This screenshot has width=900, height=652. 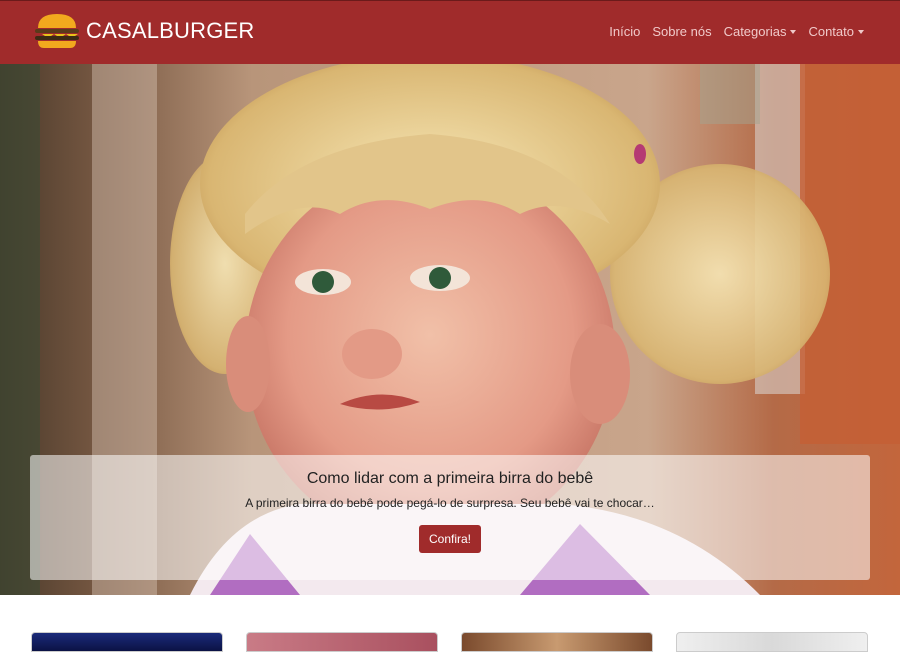 What do you see at coordinates (755, 31) in the screenshot?
I see `nav-link-label: Categorias` at bounding box center [755, 31].